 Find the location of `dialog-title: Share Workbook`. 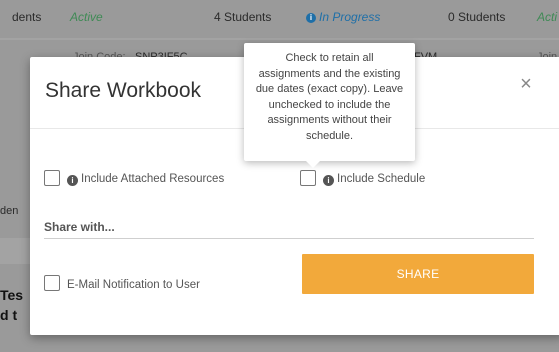

dialog-title: Share Workbook is located at coordinates (123, 90).